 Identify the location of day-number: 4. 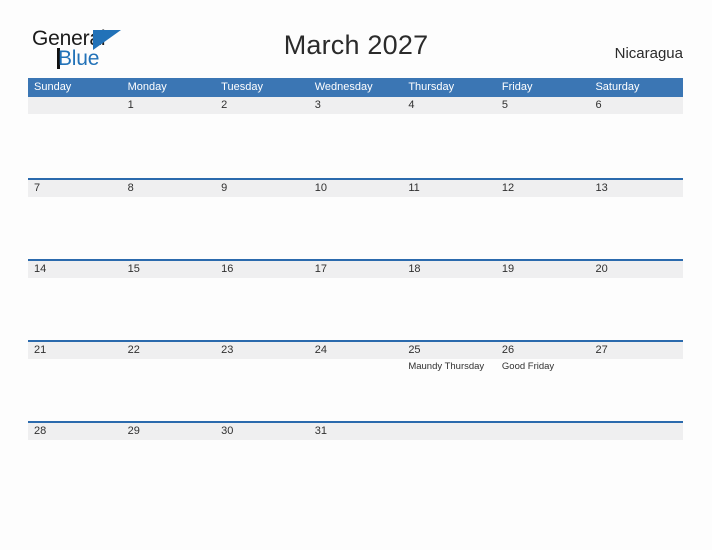
(411, 105).